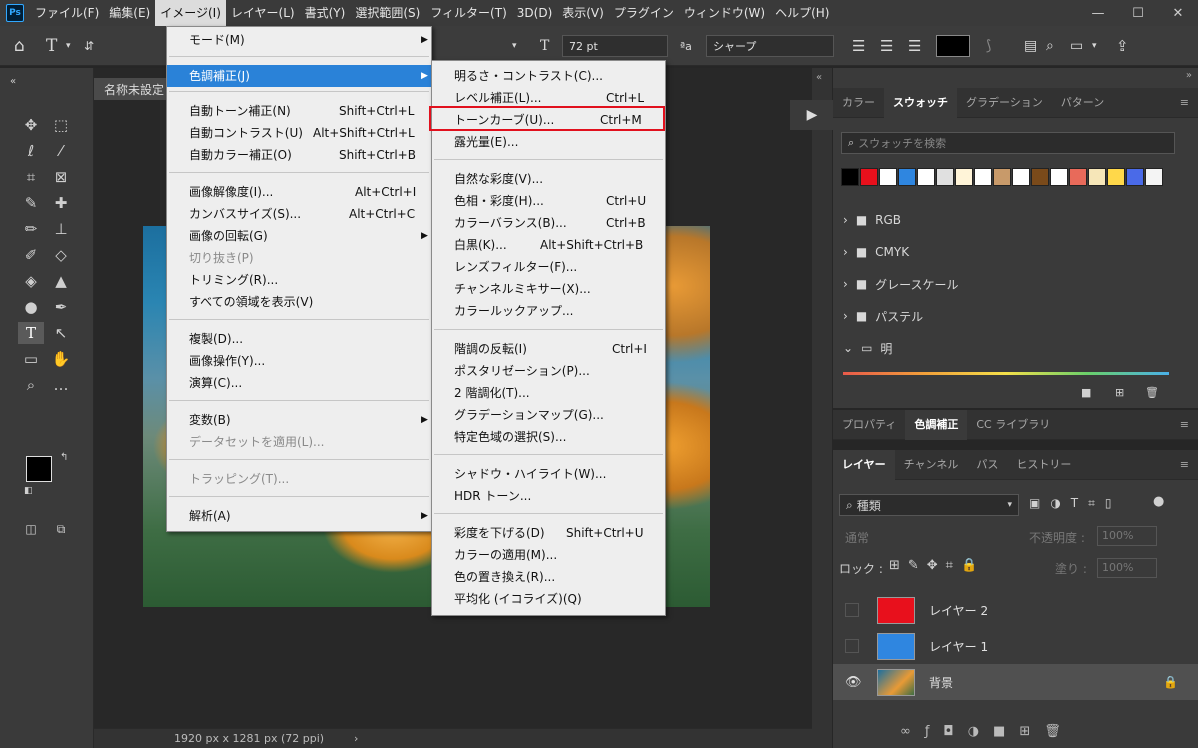 This screenshot has width=1198, height=748. What do you see at coordinates (869, 425) in the screenshot?
I see `tab-properties: プロパティ` at bounding box center [869, 425].